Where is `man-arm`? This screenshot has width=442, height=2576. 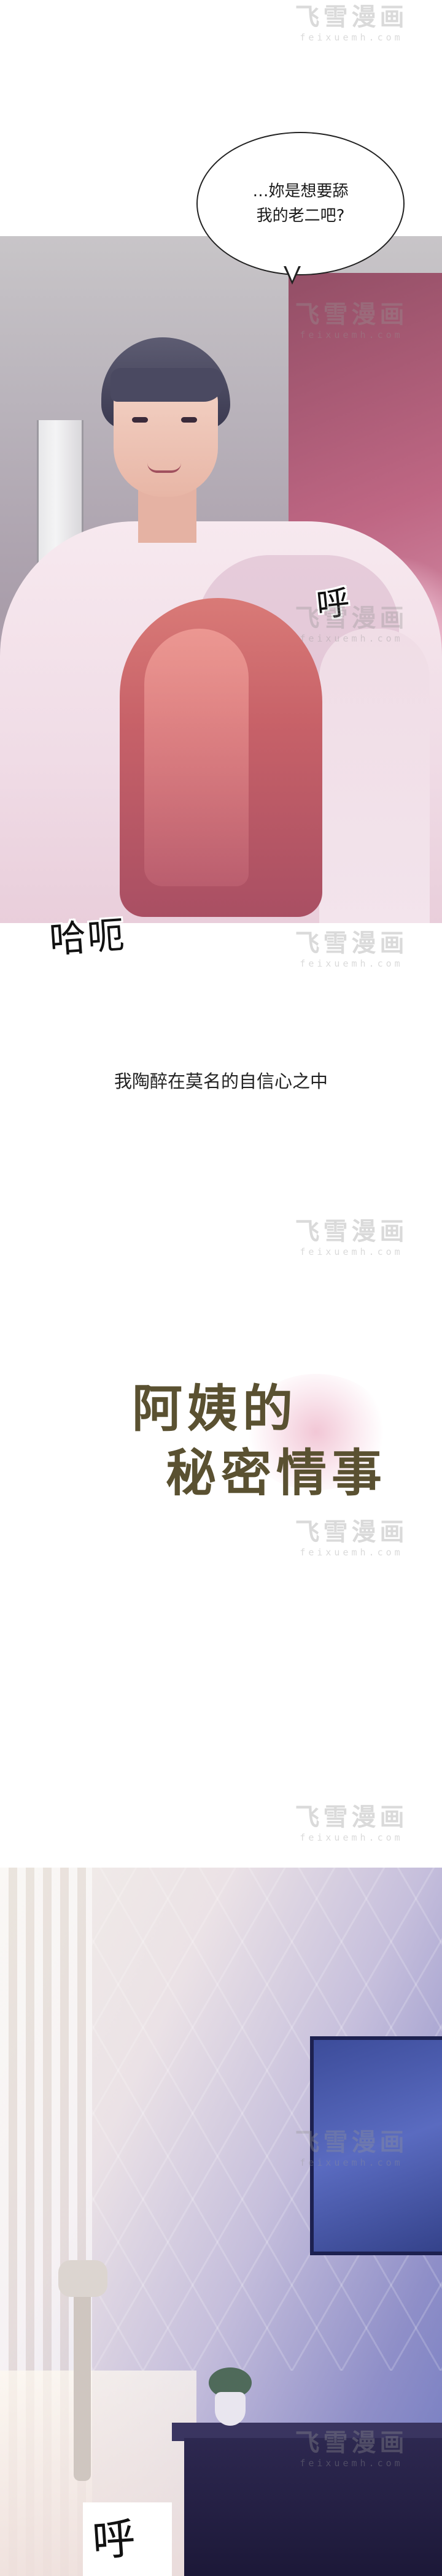 man-arm is located at coordinates (374, 776).